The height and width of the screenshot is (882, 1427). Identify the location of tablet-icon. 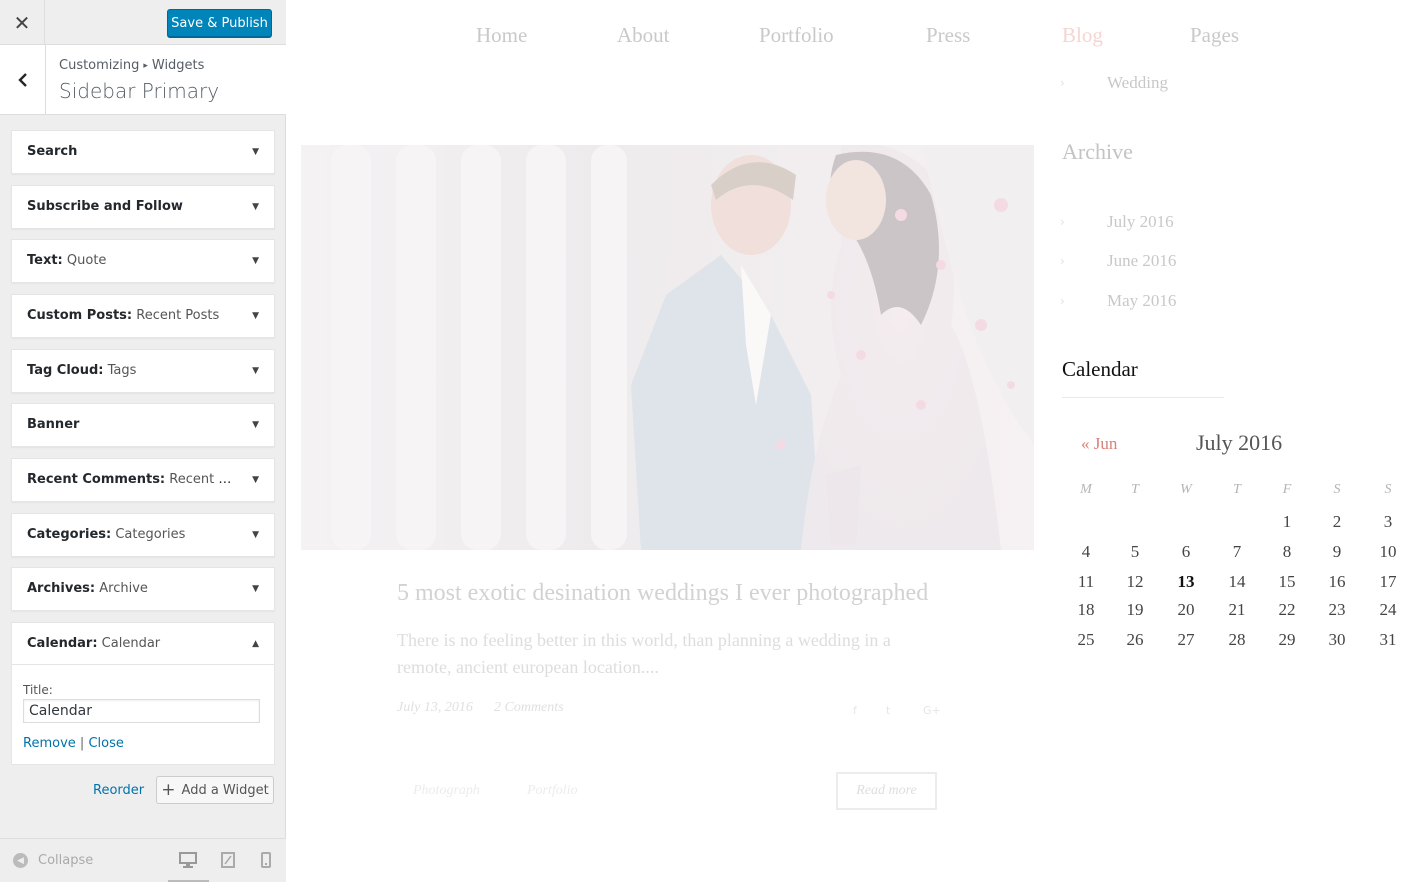
(228, 862).